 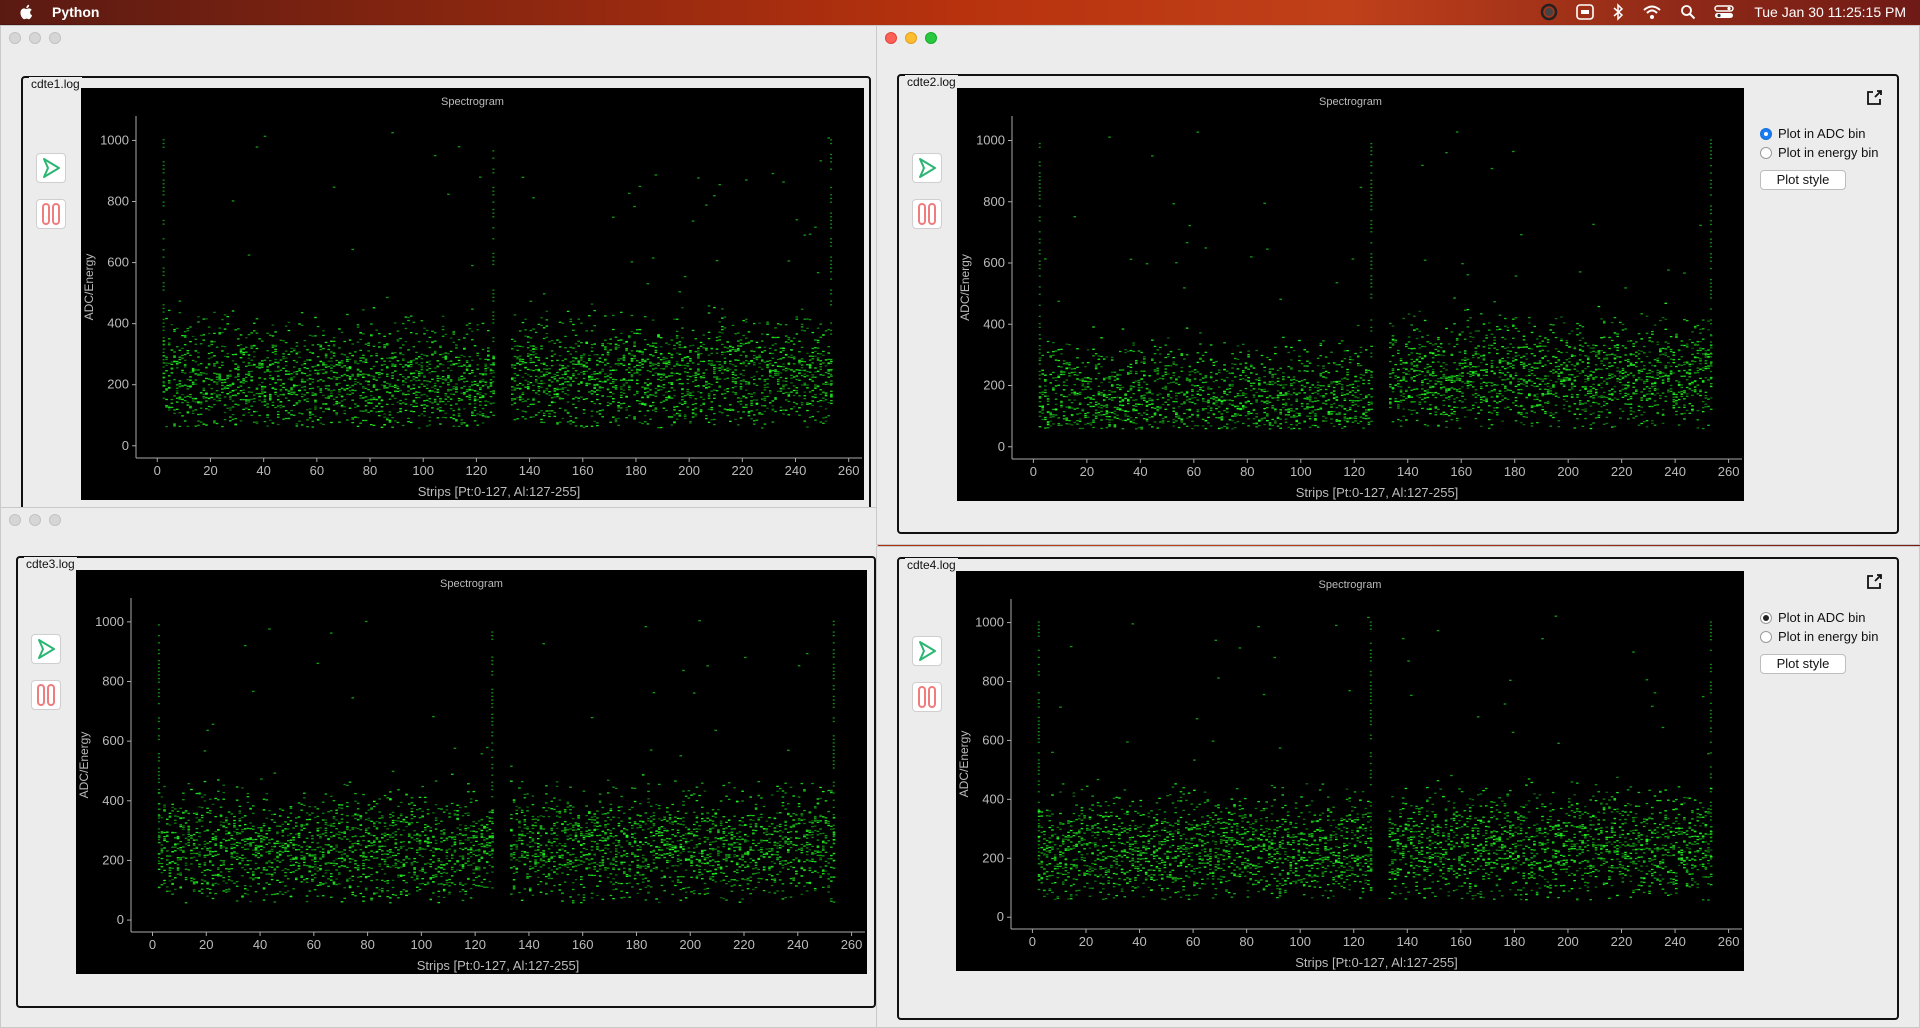 I want to click on search-icon, so click(x=1688, y=12).